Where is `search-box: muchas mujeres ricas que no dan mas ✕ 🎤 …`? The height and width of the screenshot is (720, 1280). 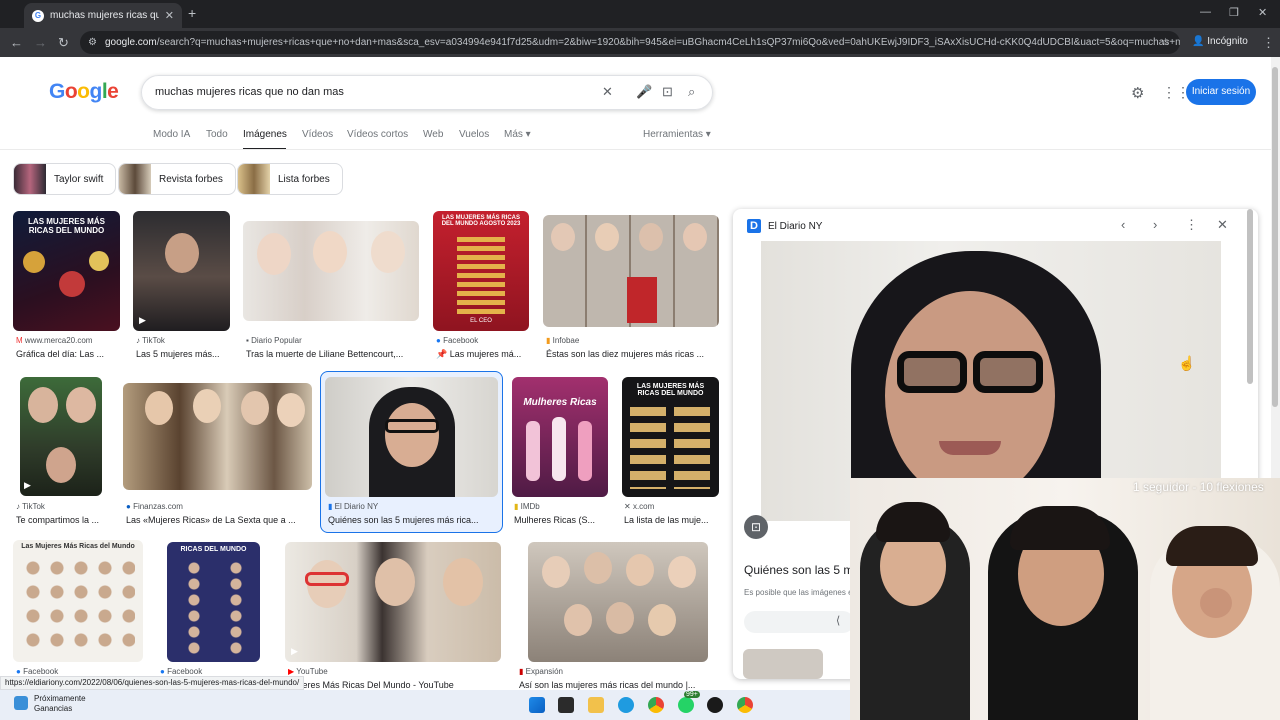 search-box: muchas mujeres ricas que no dan mas ✕ 🎤 … is located at coordinates (427, 92).